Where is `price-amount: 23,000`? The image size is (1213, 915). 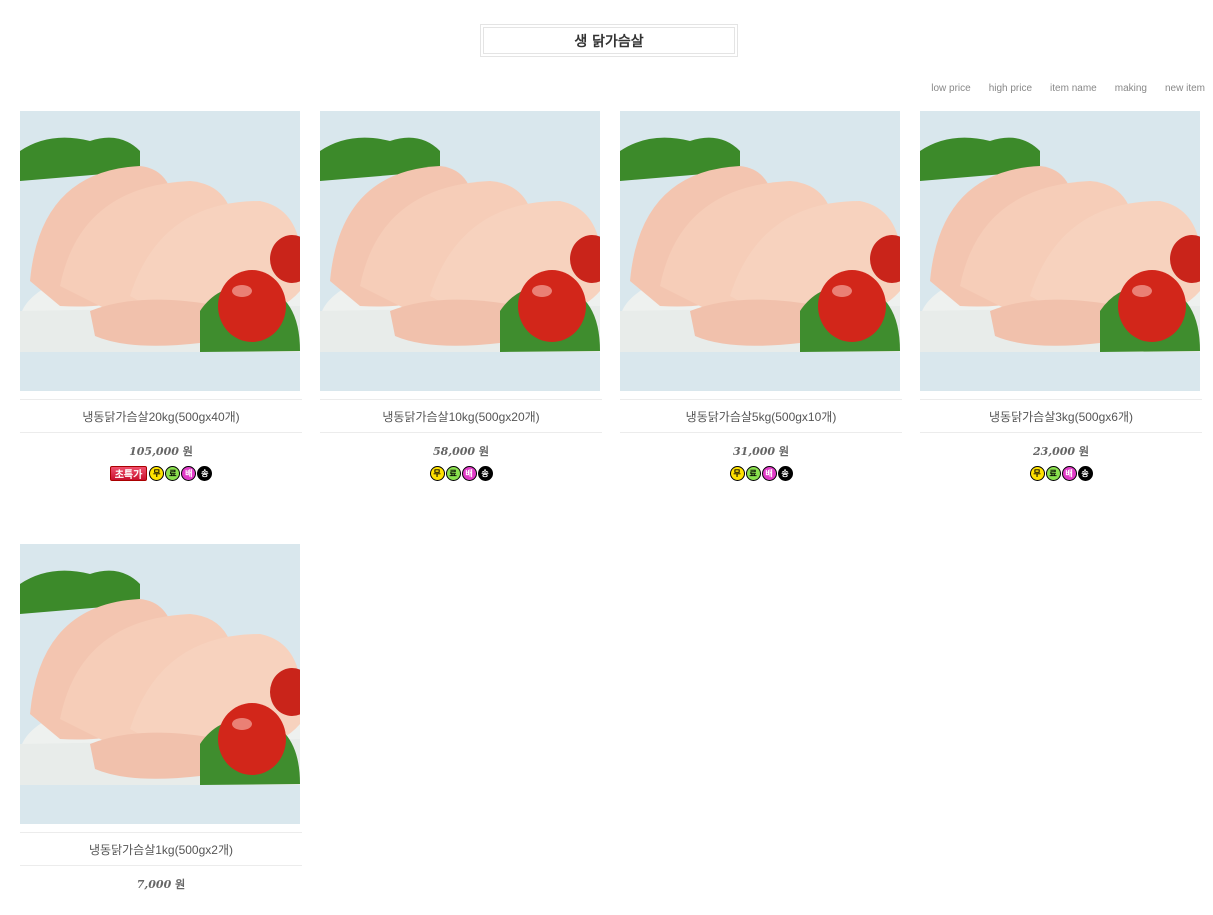 price-amount: 23,000 is located at coordinates (1054, 451).